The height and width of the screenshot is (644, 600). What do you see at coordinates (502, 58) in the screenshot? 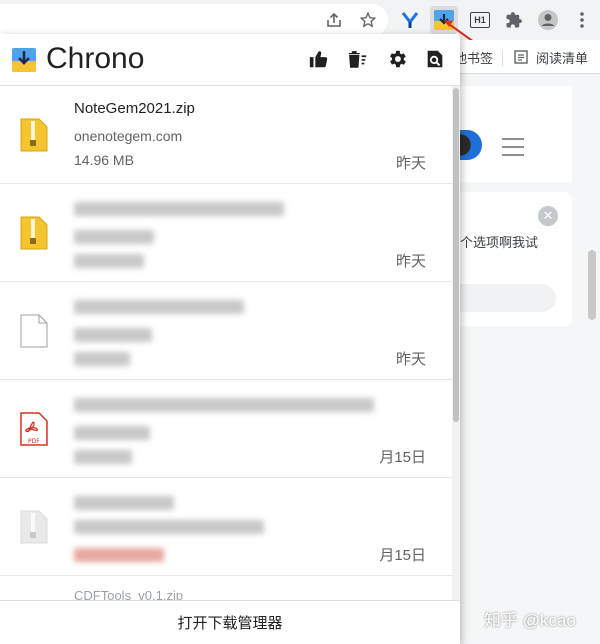
I see `bookmark-divider` at bounding box center [502, 58].